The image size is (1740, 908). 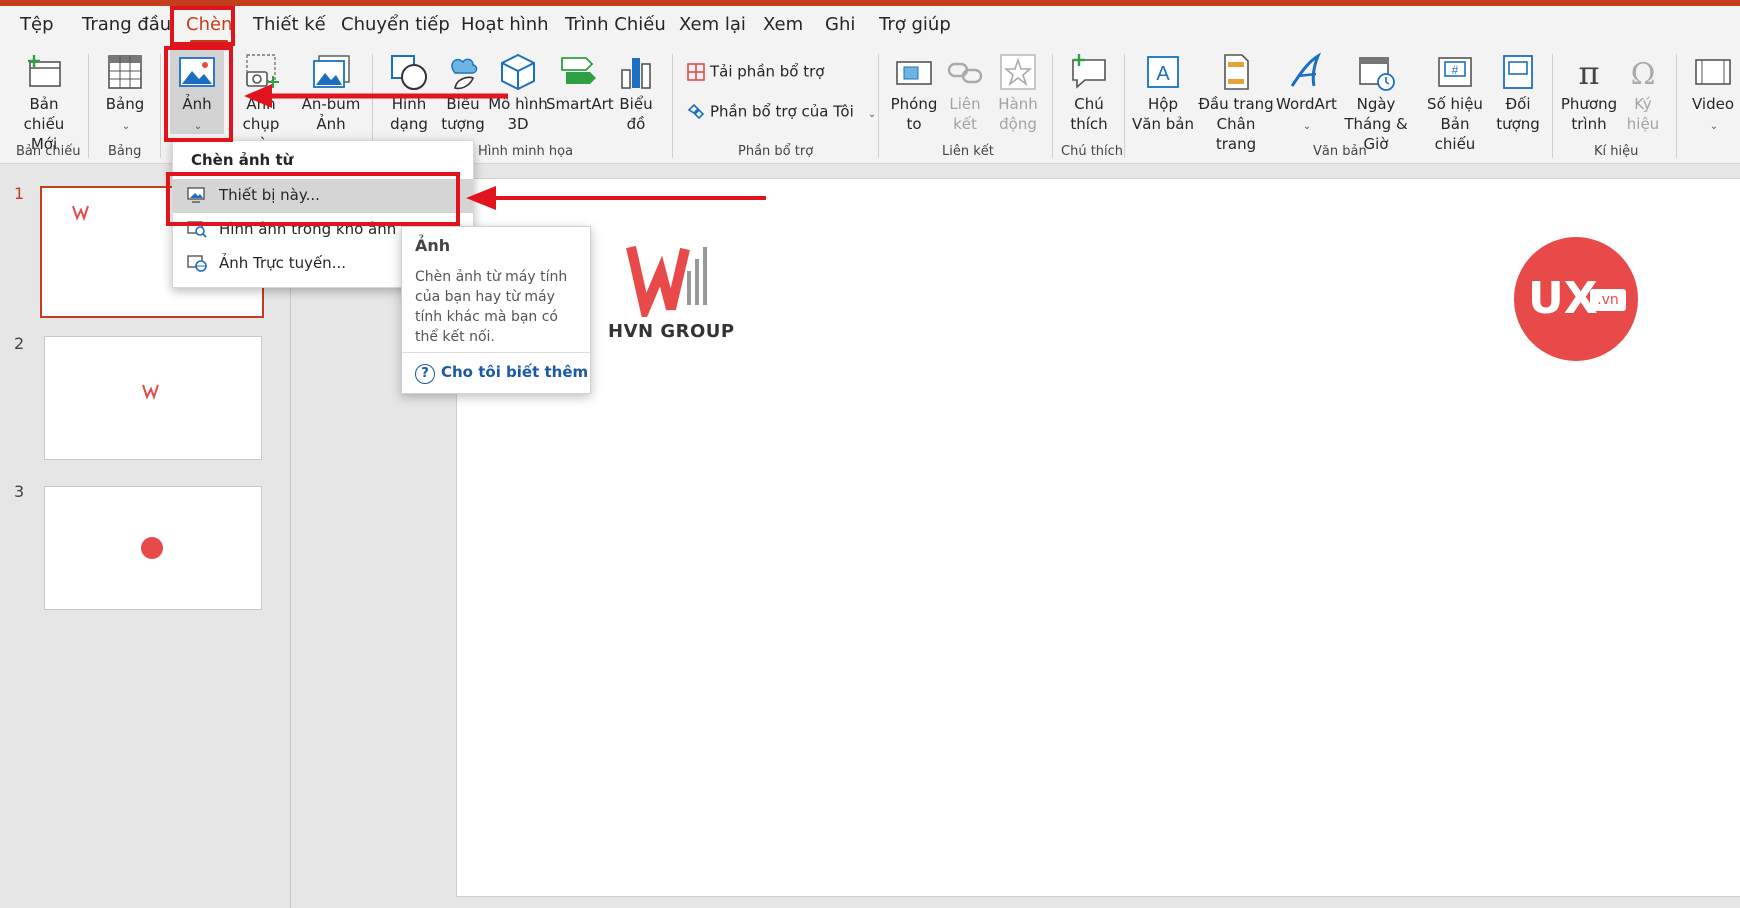 I want to click on hvn-logo-mini, so click(x=80, y=213).